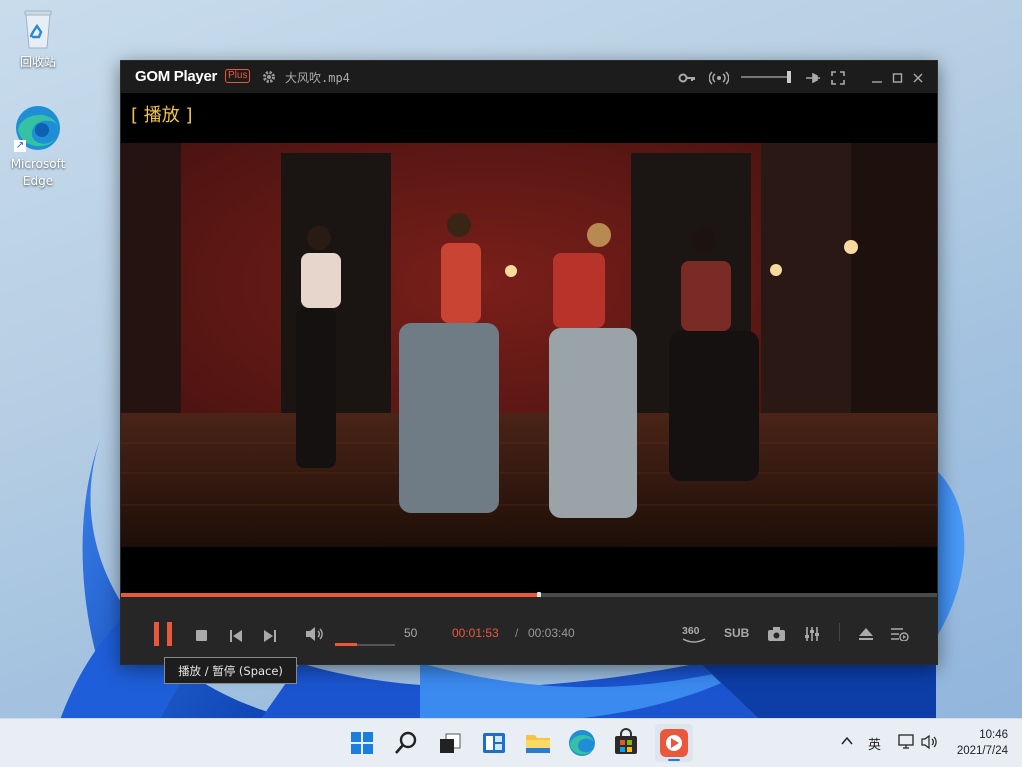  Describe the element at coordinates (674, 743) in the screenshot. I see `gom-player-taskbar-icon` at that location.